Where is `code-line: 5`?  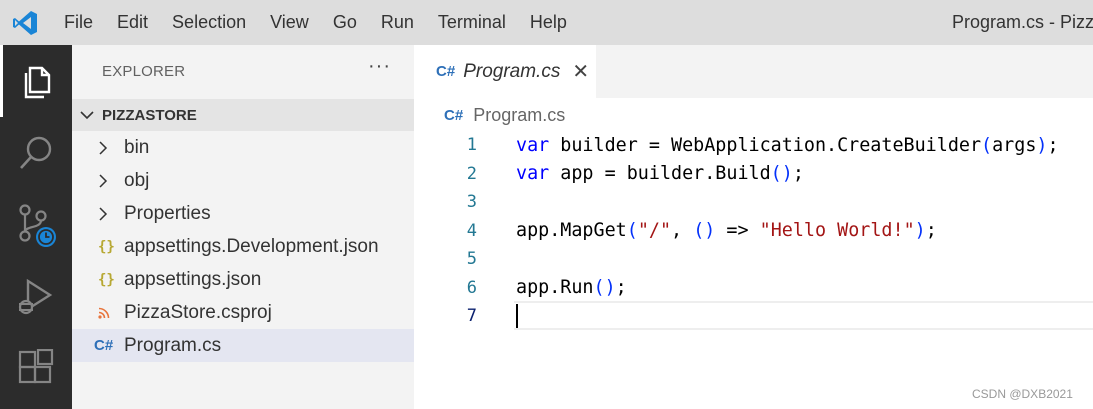
code-line: 5 is located at coordinates (753, 259).